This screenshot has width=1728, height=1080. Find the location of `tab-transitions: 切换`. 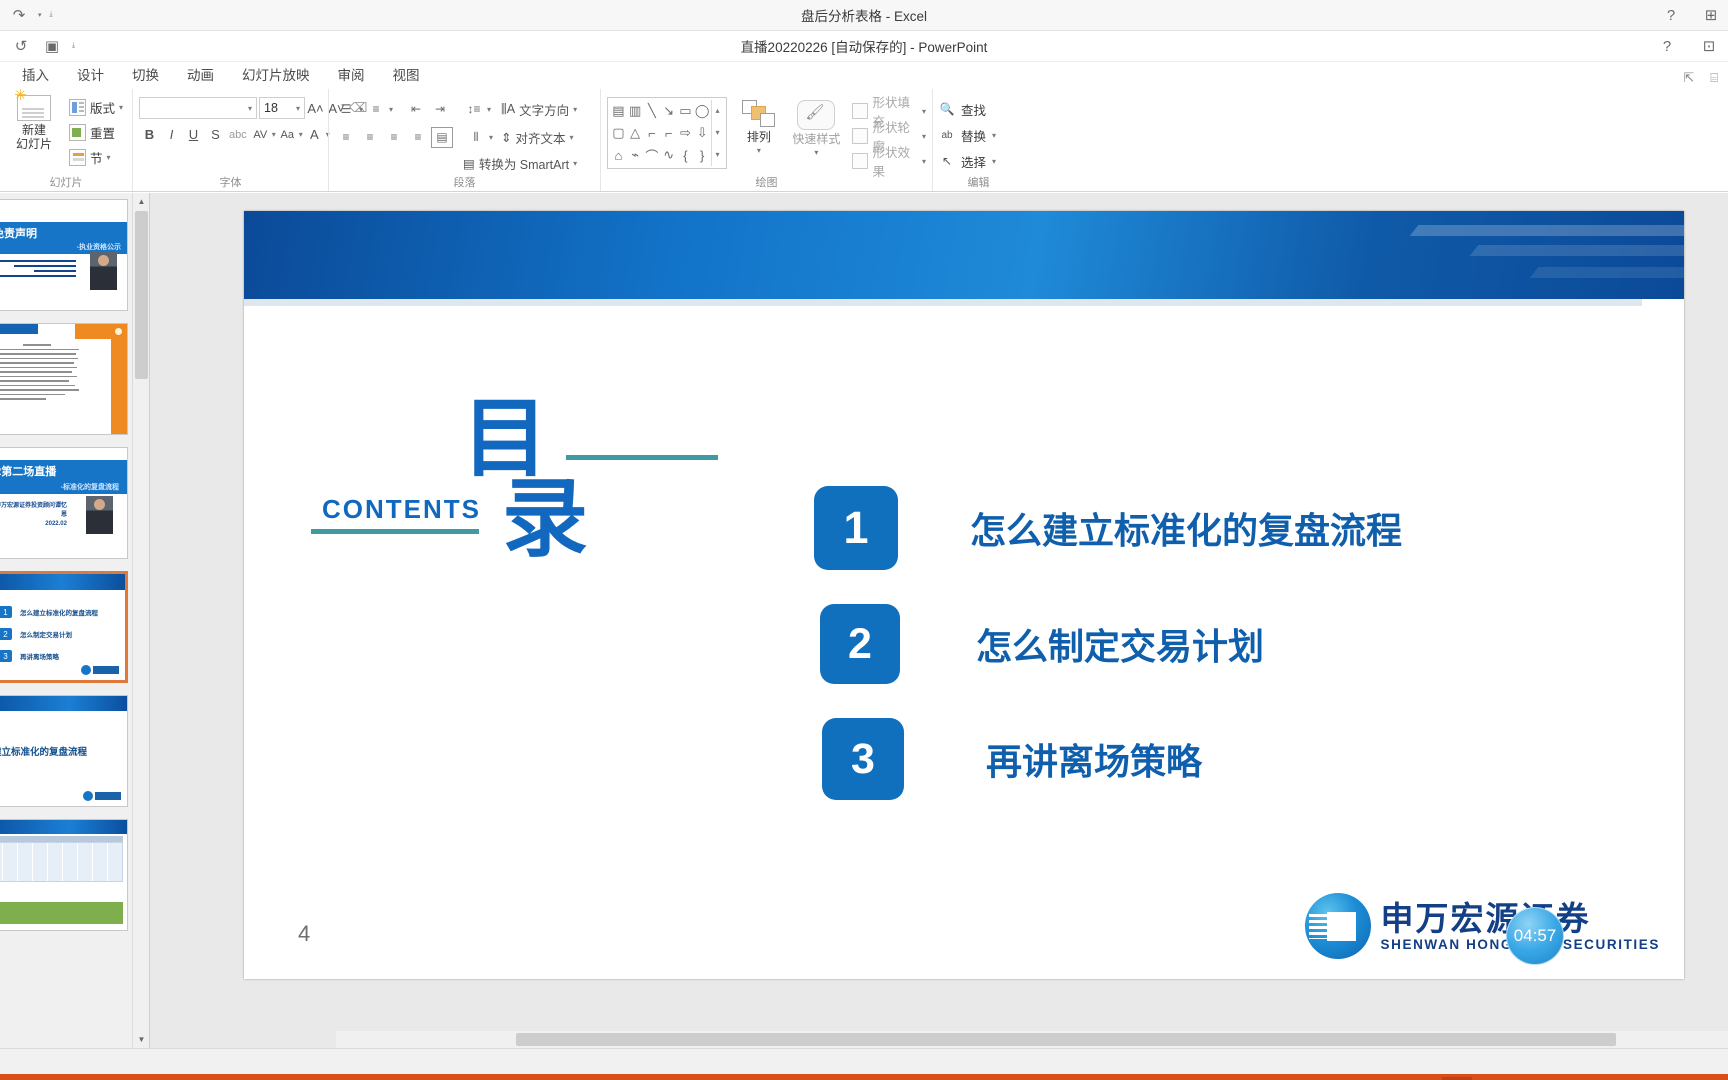

tab-transitions: 切换 is located at coordinates (145, 75).